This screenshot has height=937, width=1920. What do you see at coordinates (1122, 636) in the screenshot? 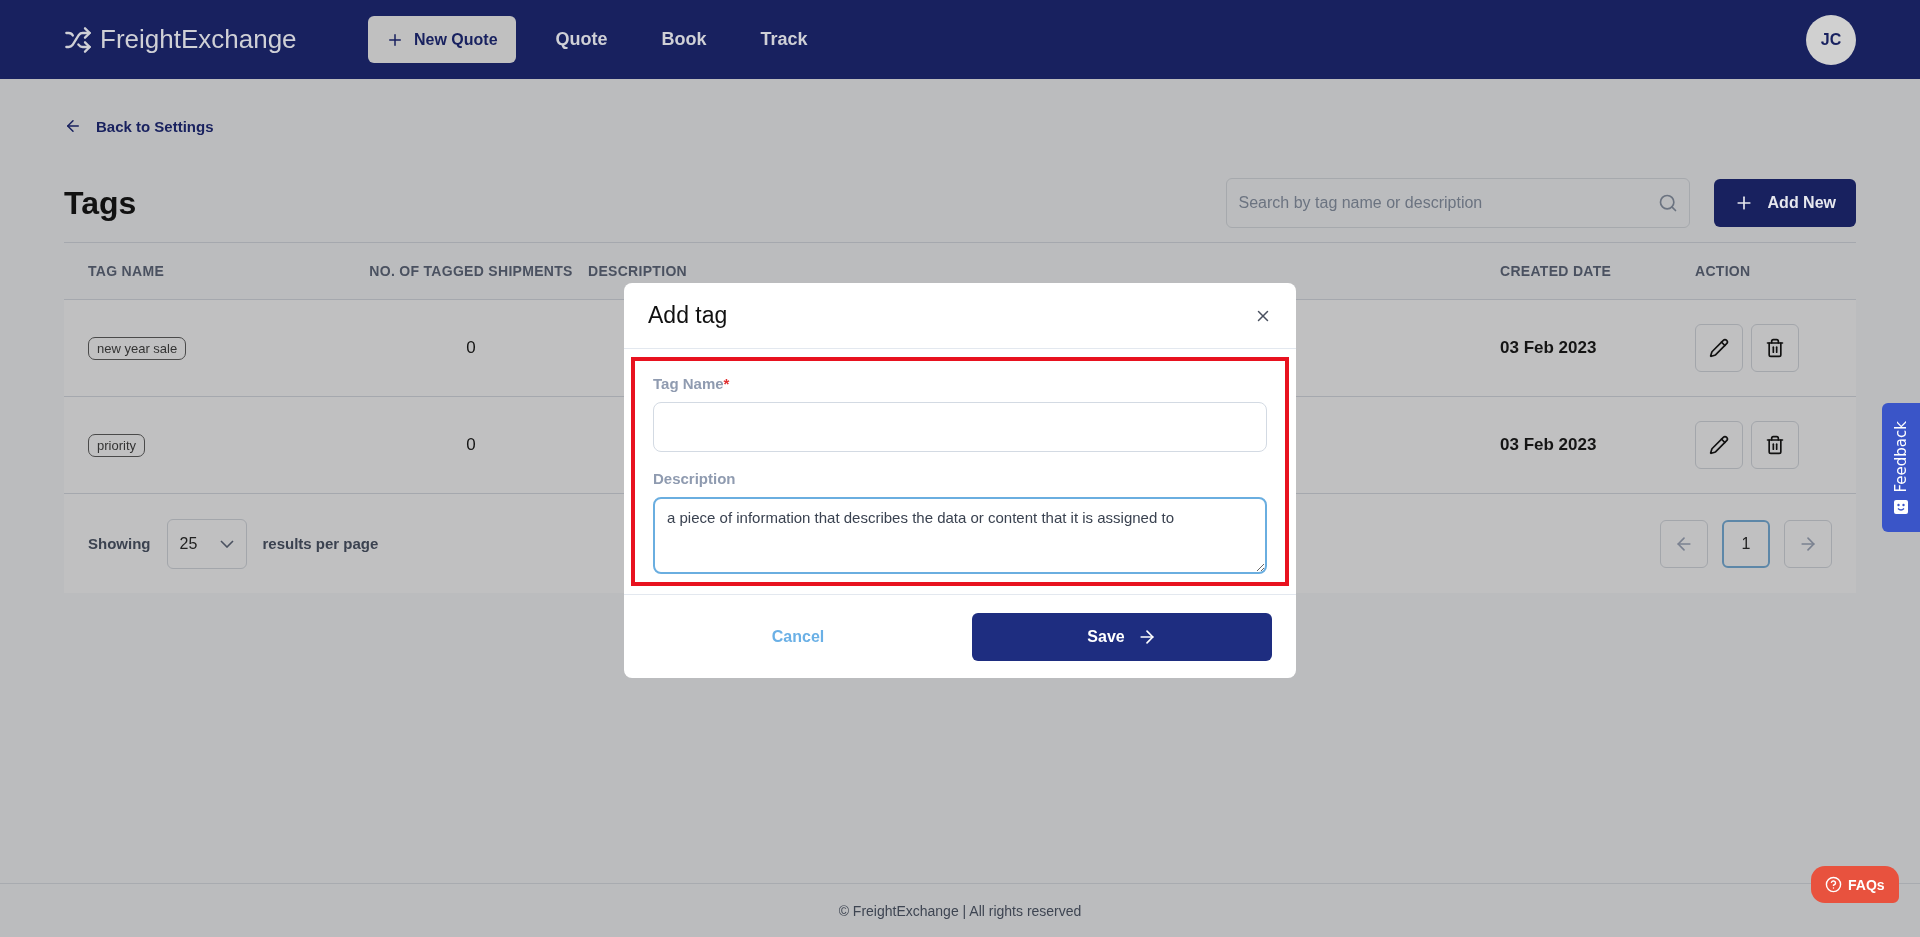
I see `save-button: Save` at bounding box center [1122, 636].